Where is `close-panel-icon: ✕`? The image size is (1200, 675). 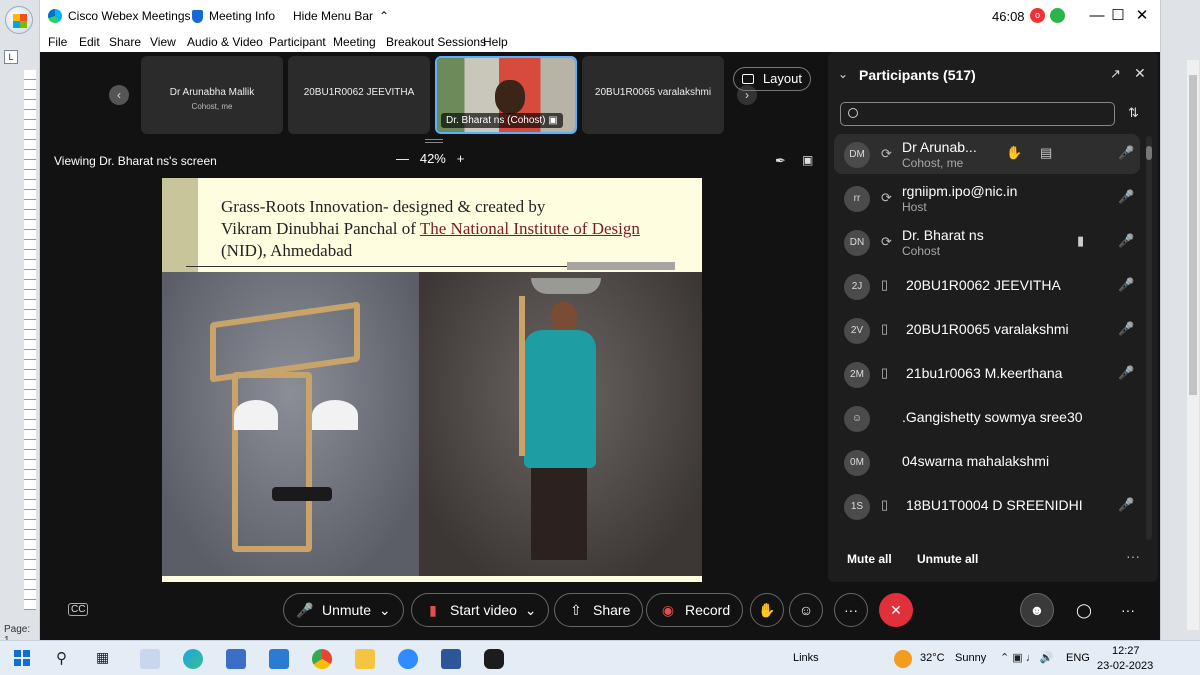 close-panel-icon: ✕ is located at coordinates (1140, 73).